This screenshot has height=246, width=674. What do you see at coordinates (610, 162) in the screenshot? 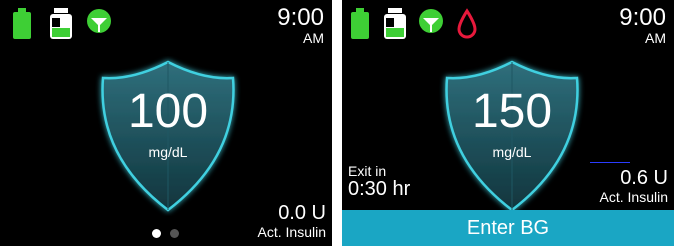
I see `divider` at bounding box center [610, 162].